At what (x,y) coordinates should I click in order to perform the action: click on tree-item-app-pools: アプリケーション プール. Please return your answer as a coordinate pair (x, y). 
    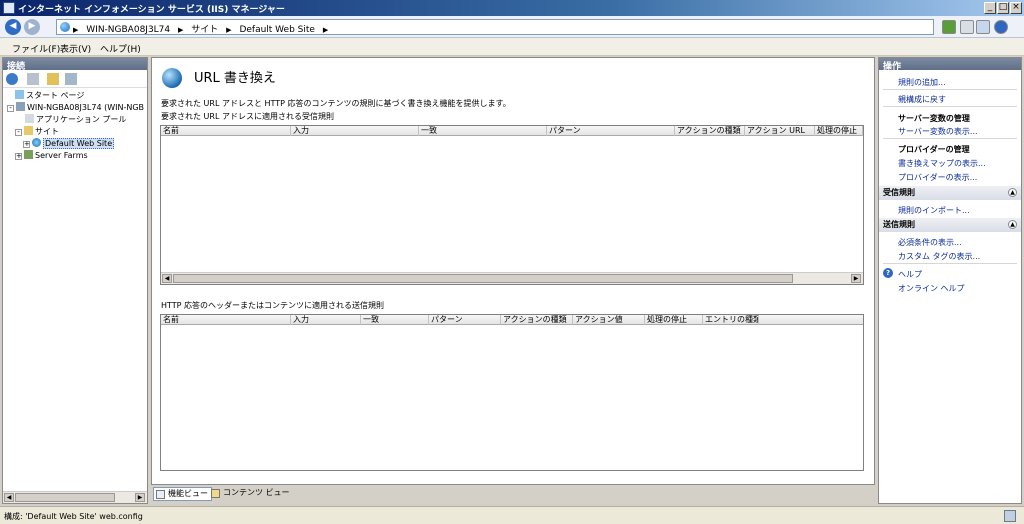
    Looking at the image, I should click on (75, 119).